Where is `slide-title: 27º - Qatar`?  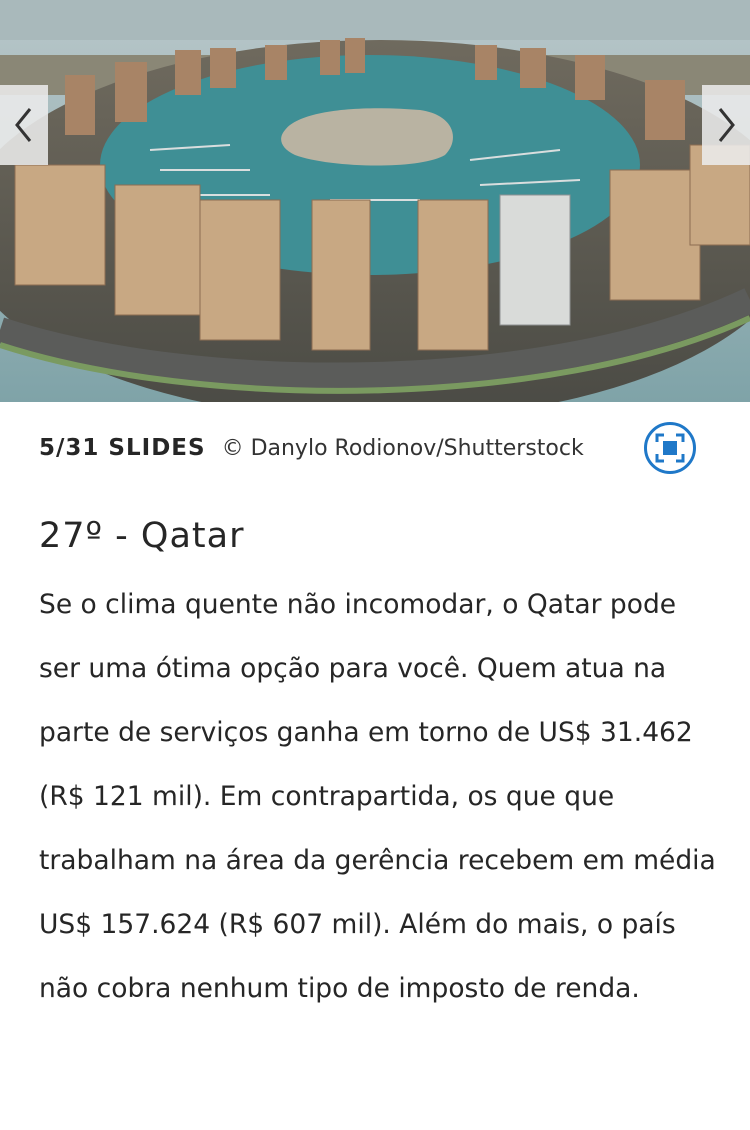
slide-title: 27º - Qatar is located at coordinates (142, 536).